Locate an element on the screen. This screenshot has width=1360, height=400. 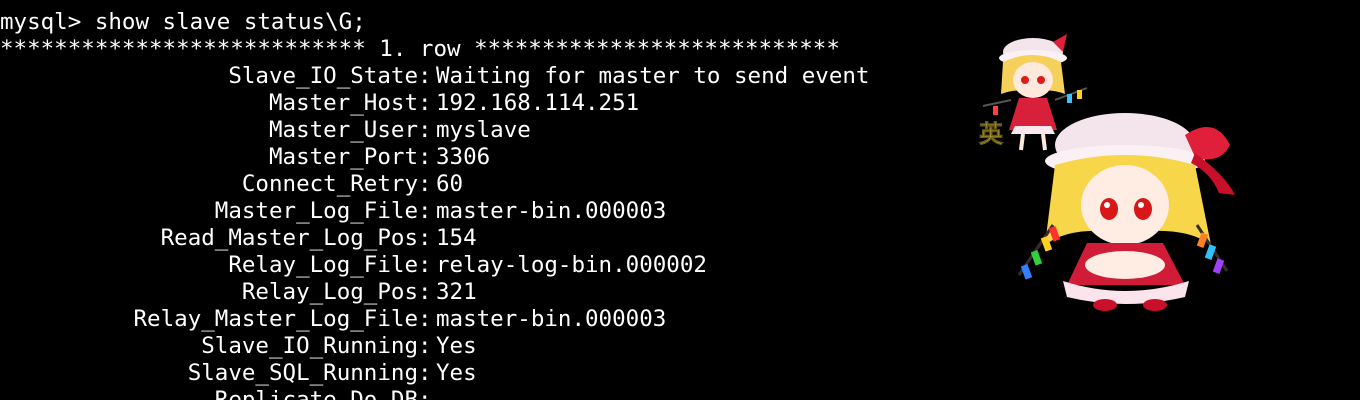
field-key: Master_Host is located at coordinates (343, 103).